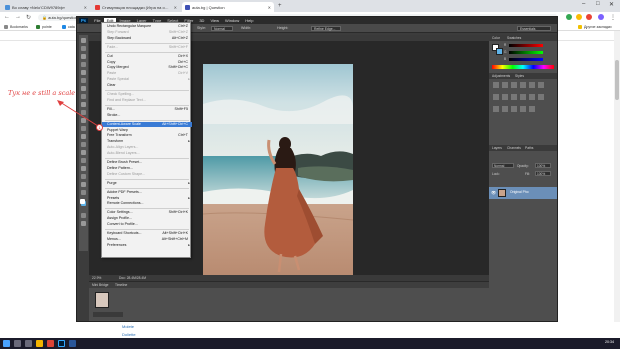 This screenshot has height=349, width=620. I want to click on search-icon, so click(17, 343).